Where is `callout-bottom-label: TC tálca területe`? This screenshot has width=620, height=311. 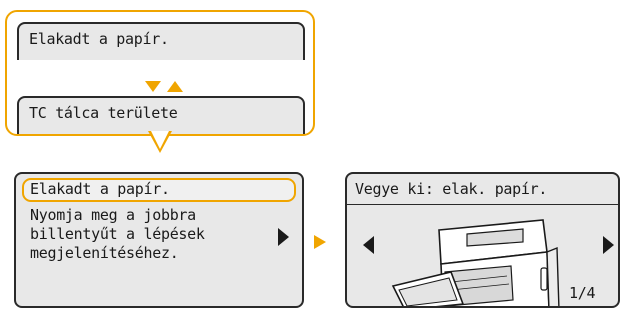 callout-bottom-label: TC tálca területe is located at coordinates (103, 113).